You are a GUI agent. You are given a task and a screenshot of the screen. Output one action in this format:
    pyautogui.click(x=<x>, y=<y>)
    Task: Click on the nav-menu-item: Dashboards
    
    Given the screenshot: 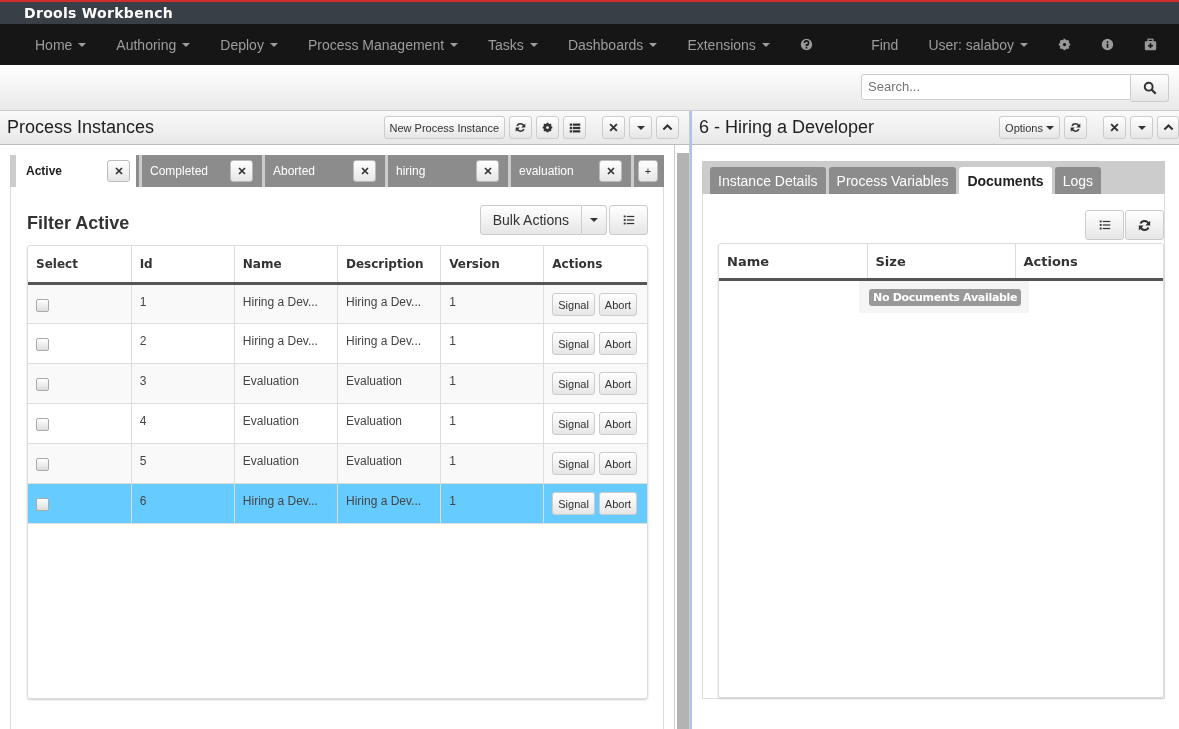 What is the action you would take?
    pyautogui.click(x=612, y=44)
    